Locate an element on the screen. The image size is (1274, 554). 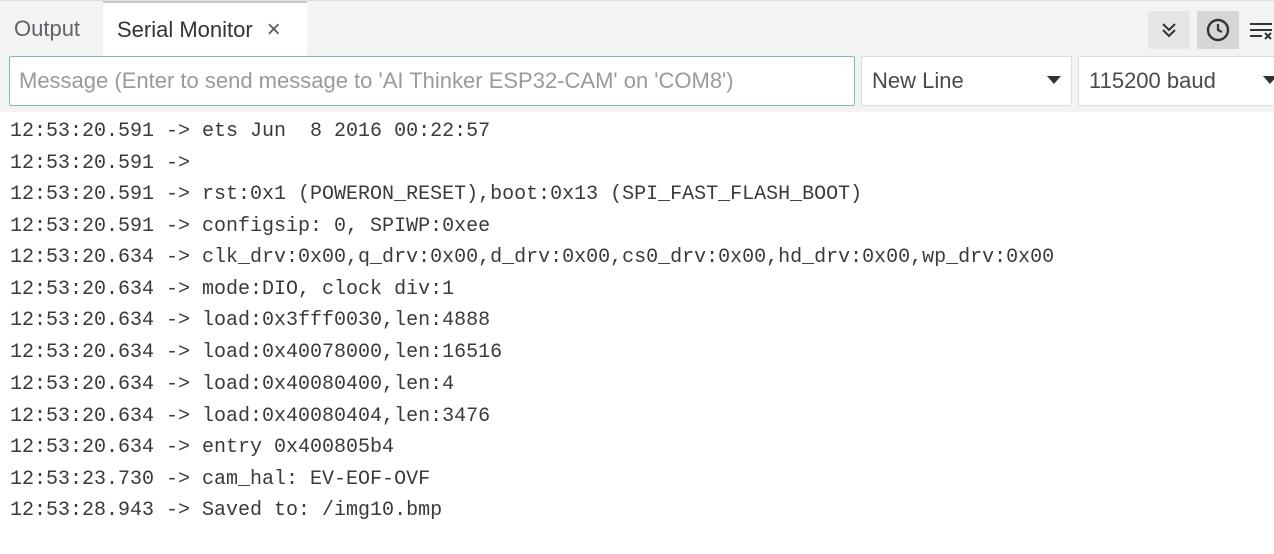
clear-output-icon is located at coordinates (1261, 31).